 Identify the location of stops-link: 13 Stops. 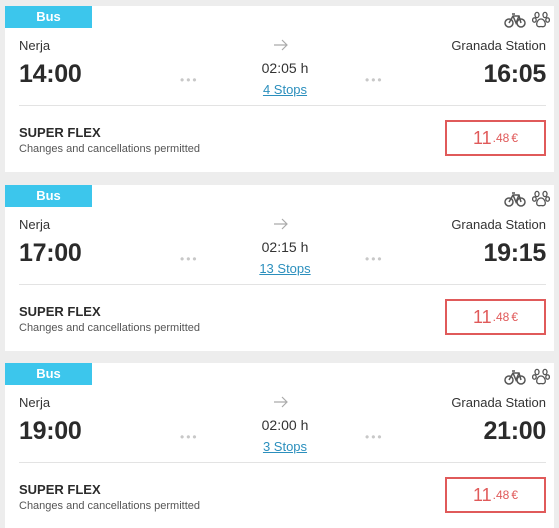
(285, 268).